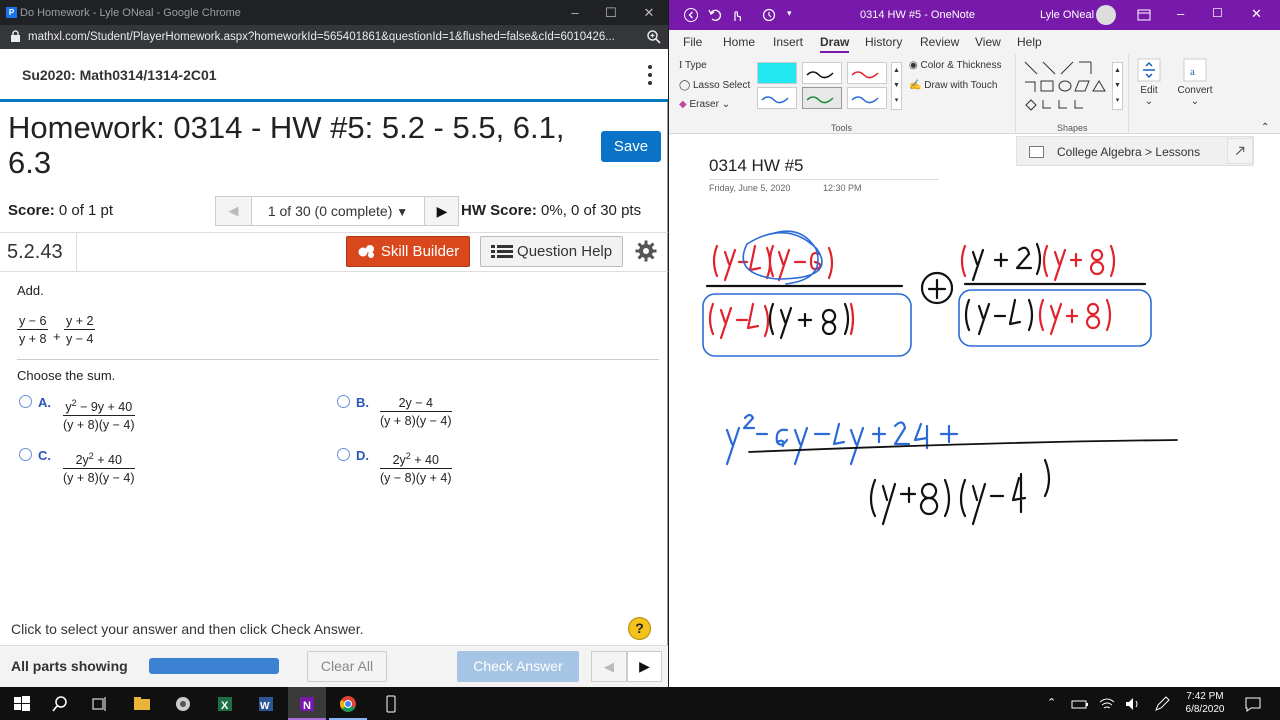 The width and height of the screenshot is (1280, 720). I want to click on windows-start-icon, so click(22, 704).